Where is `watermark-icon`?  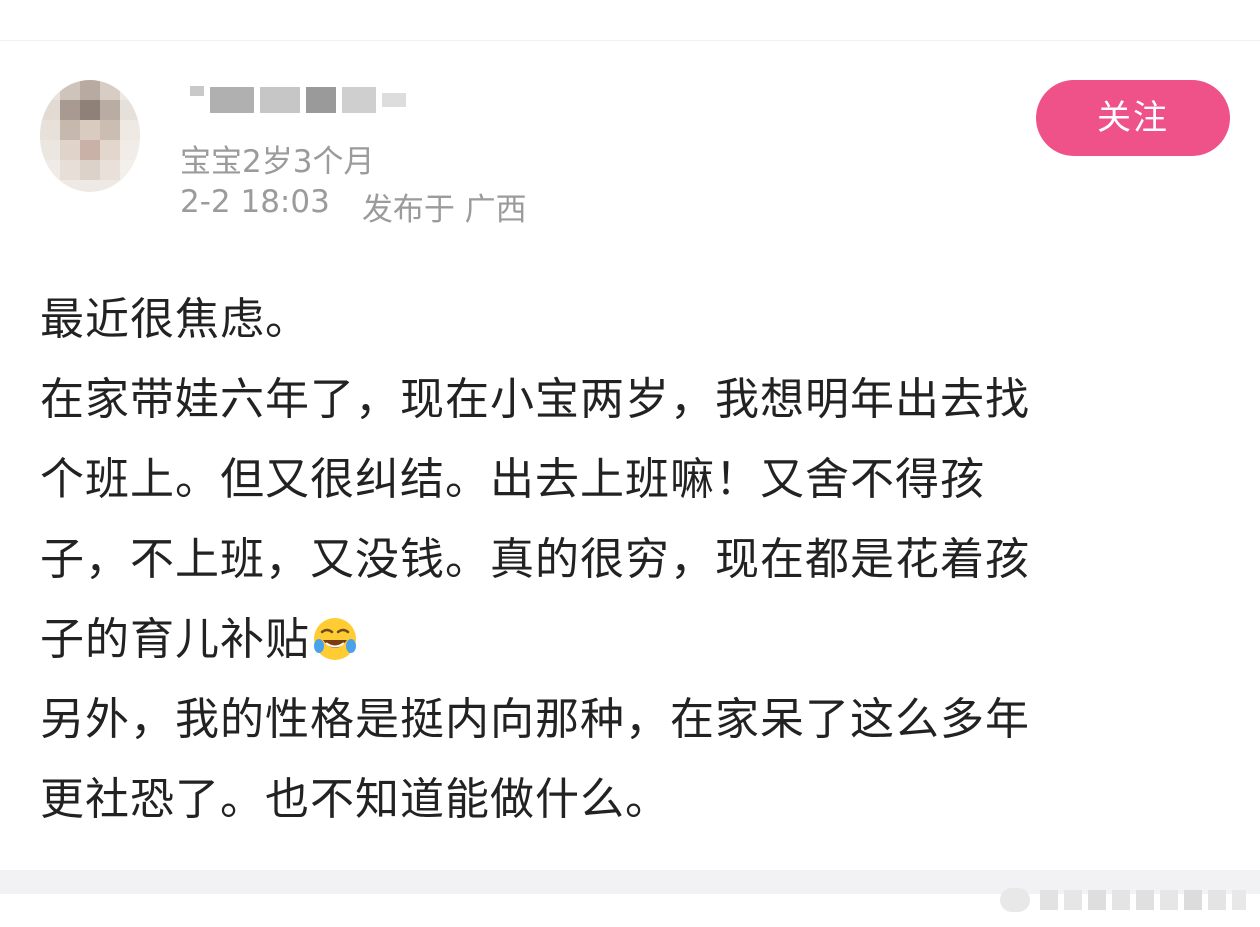
watermark-icon is located at coordinates (1123, 900).